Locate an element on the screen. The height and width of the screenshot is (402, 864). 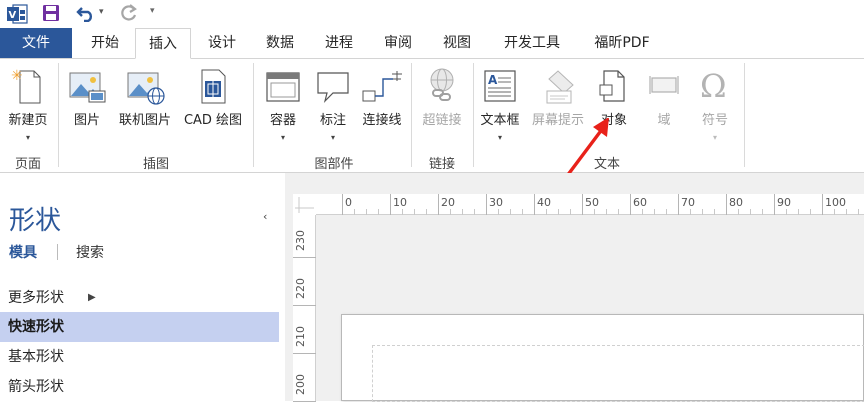
callout-button: 标注 ▾ is located at coordinates (333, 107).